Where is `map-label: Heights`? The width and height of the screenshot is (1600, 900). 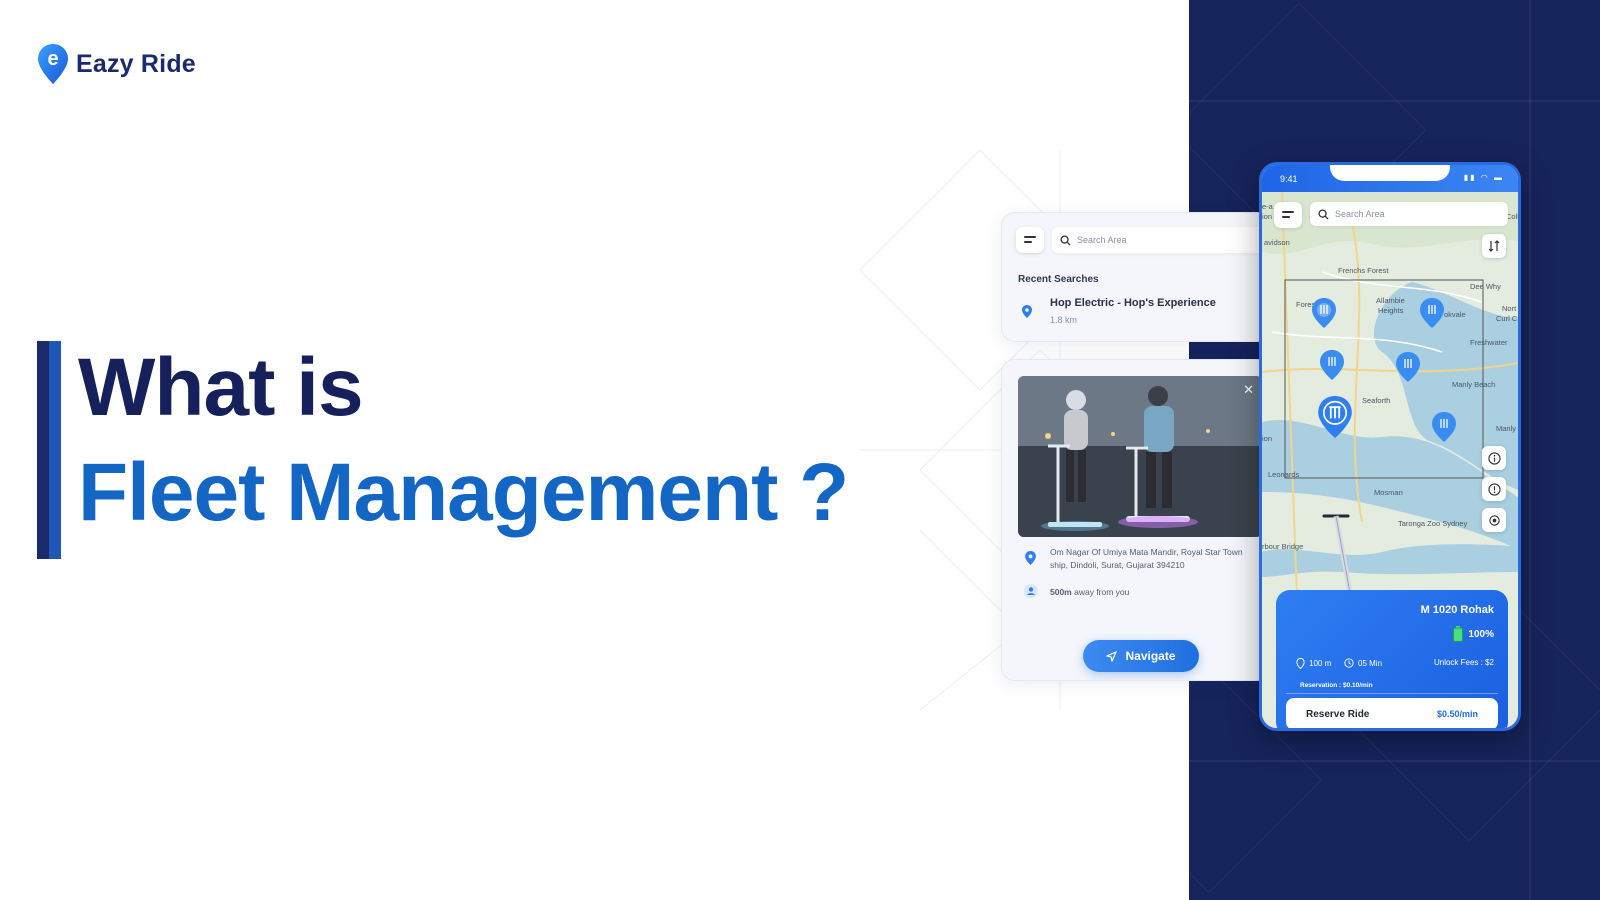 map-label: Heights is located at coordinates (1391, 310).